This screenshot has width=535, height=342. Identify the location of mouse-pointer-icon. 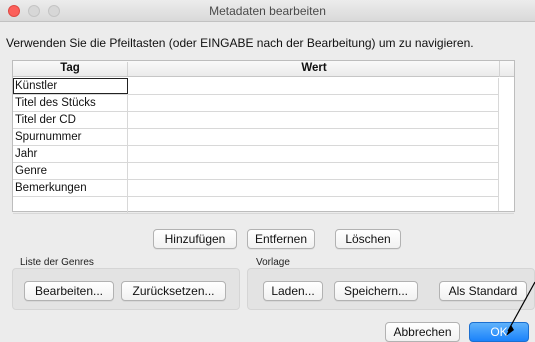
(520, 308).